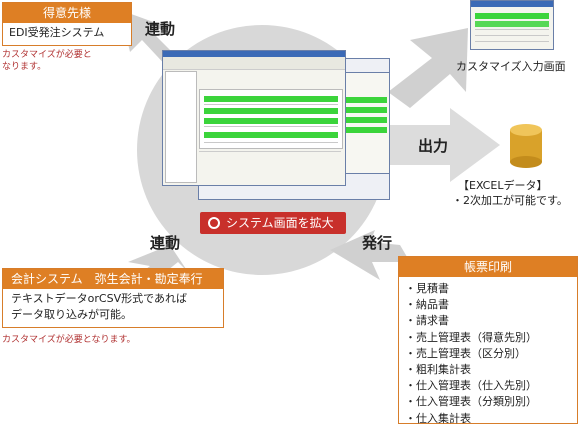 Image resolution: width=580 pixels, height=428 pixels. Describe the element at coordinates (511, 66) in the screenshot. I see `custom-screen-caption: カスタマイズ入力画面` at that location.